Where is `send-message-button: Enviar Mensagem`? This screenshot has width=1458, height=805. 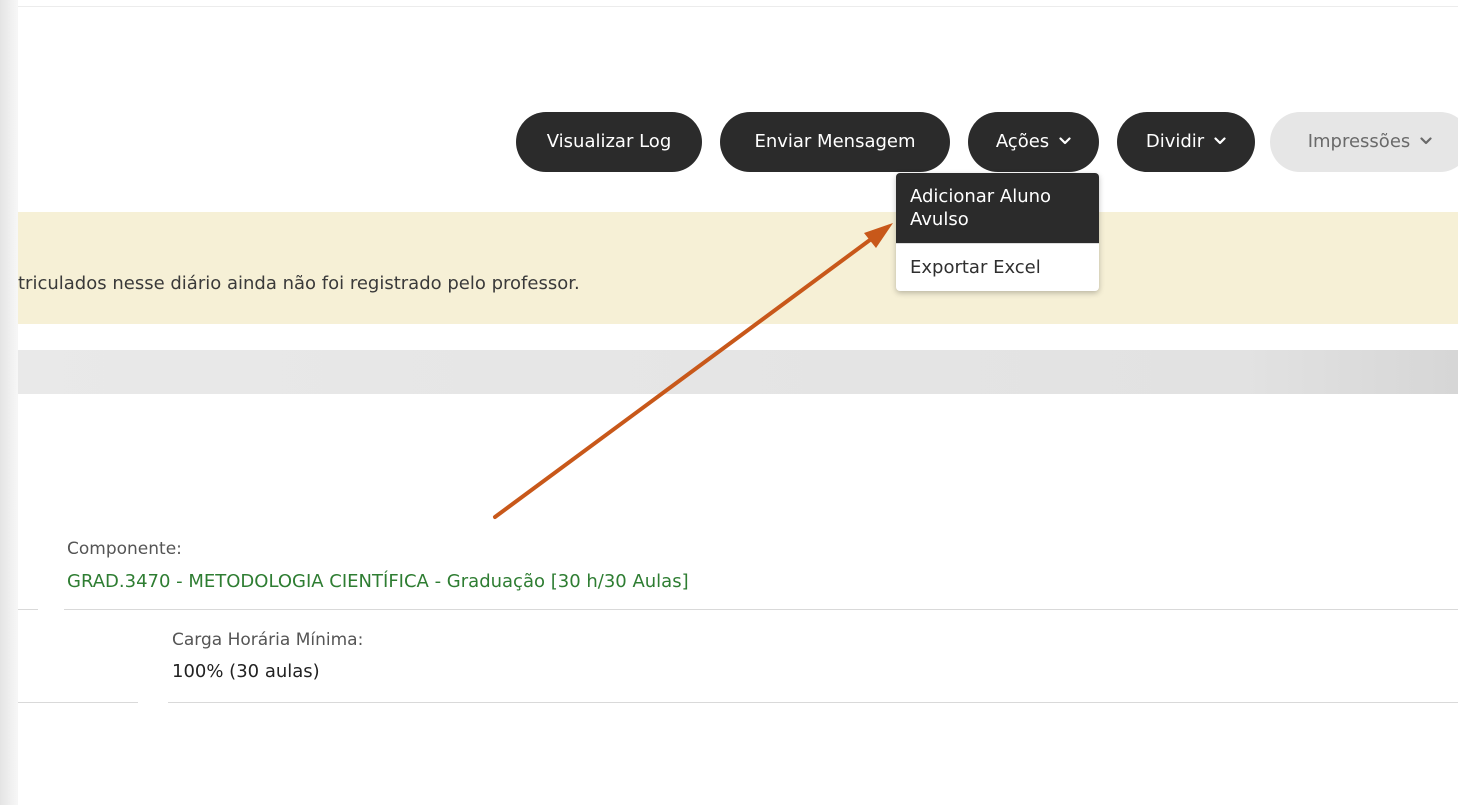
send-message-button: Enviar Mensagem is located at coordinates (835, 142).